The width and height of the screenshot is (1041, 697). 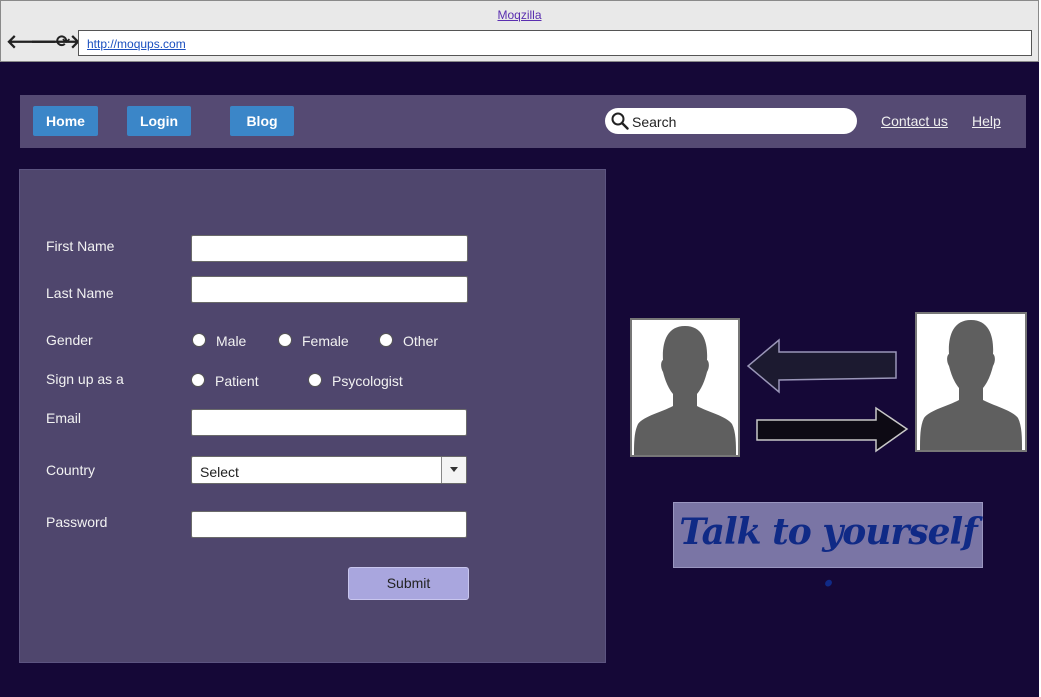 What do you see at coordinates (832, 429) in the screenshot?
I see `arrow-right-icon` at bounding box center [832, 429].